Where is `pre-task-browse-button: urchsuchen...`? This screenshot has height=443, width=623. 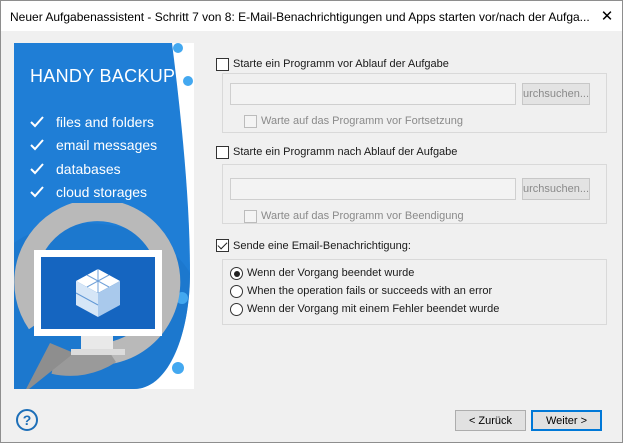
pre-task-browse-button: urchsuchen... is located at coordinates (556, 94).